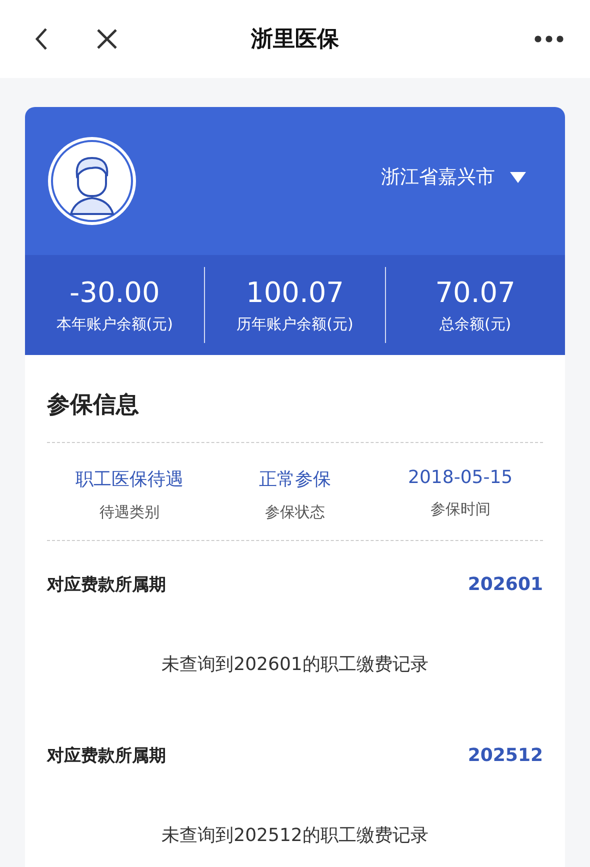 This screenshot has height=867, width=590. What do you see at coordinates (505, 755) in the screenshot?
I see `period-value: 202512` at bounding box center [505, 755].